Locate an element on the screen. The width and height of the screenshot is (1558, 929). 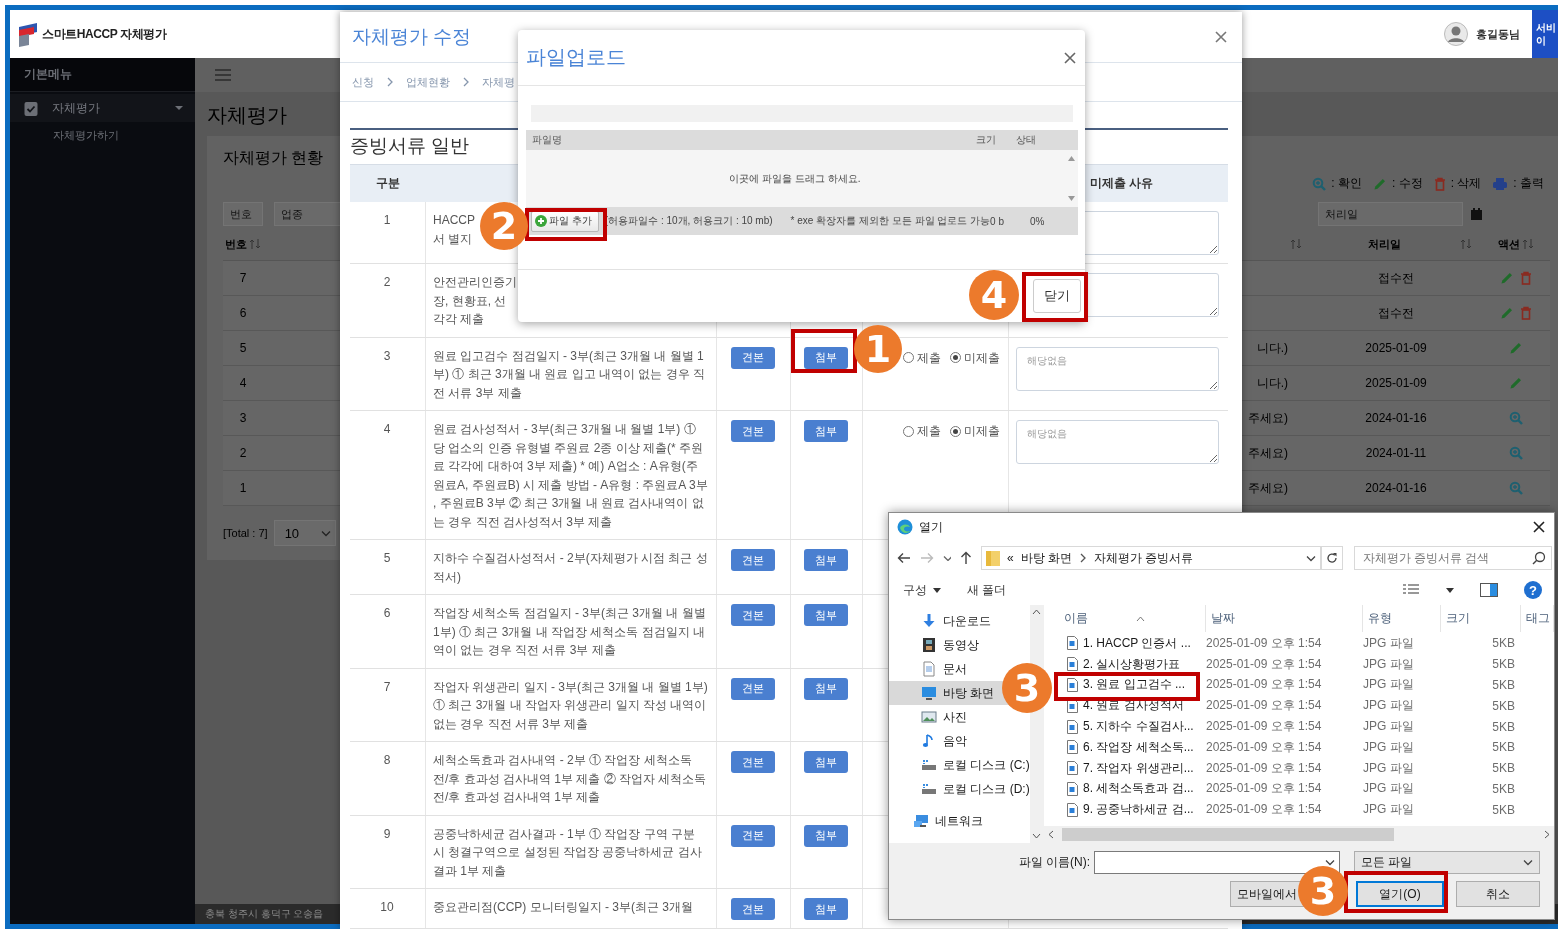
row-number: 4 is located at coordinates (387, 429).